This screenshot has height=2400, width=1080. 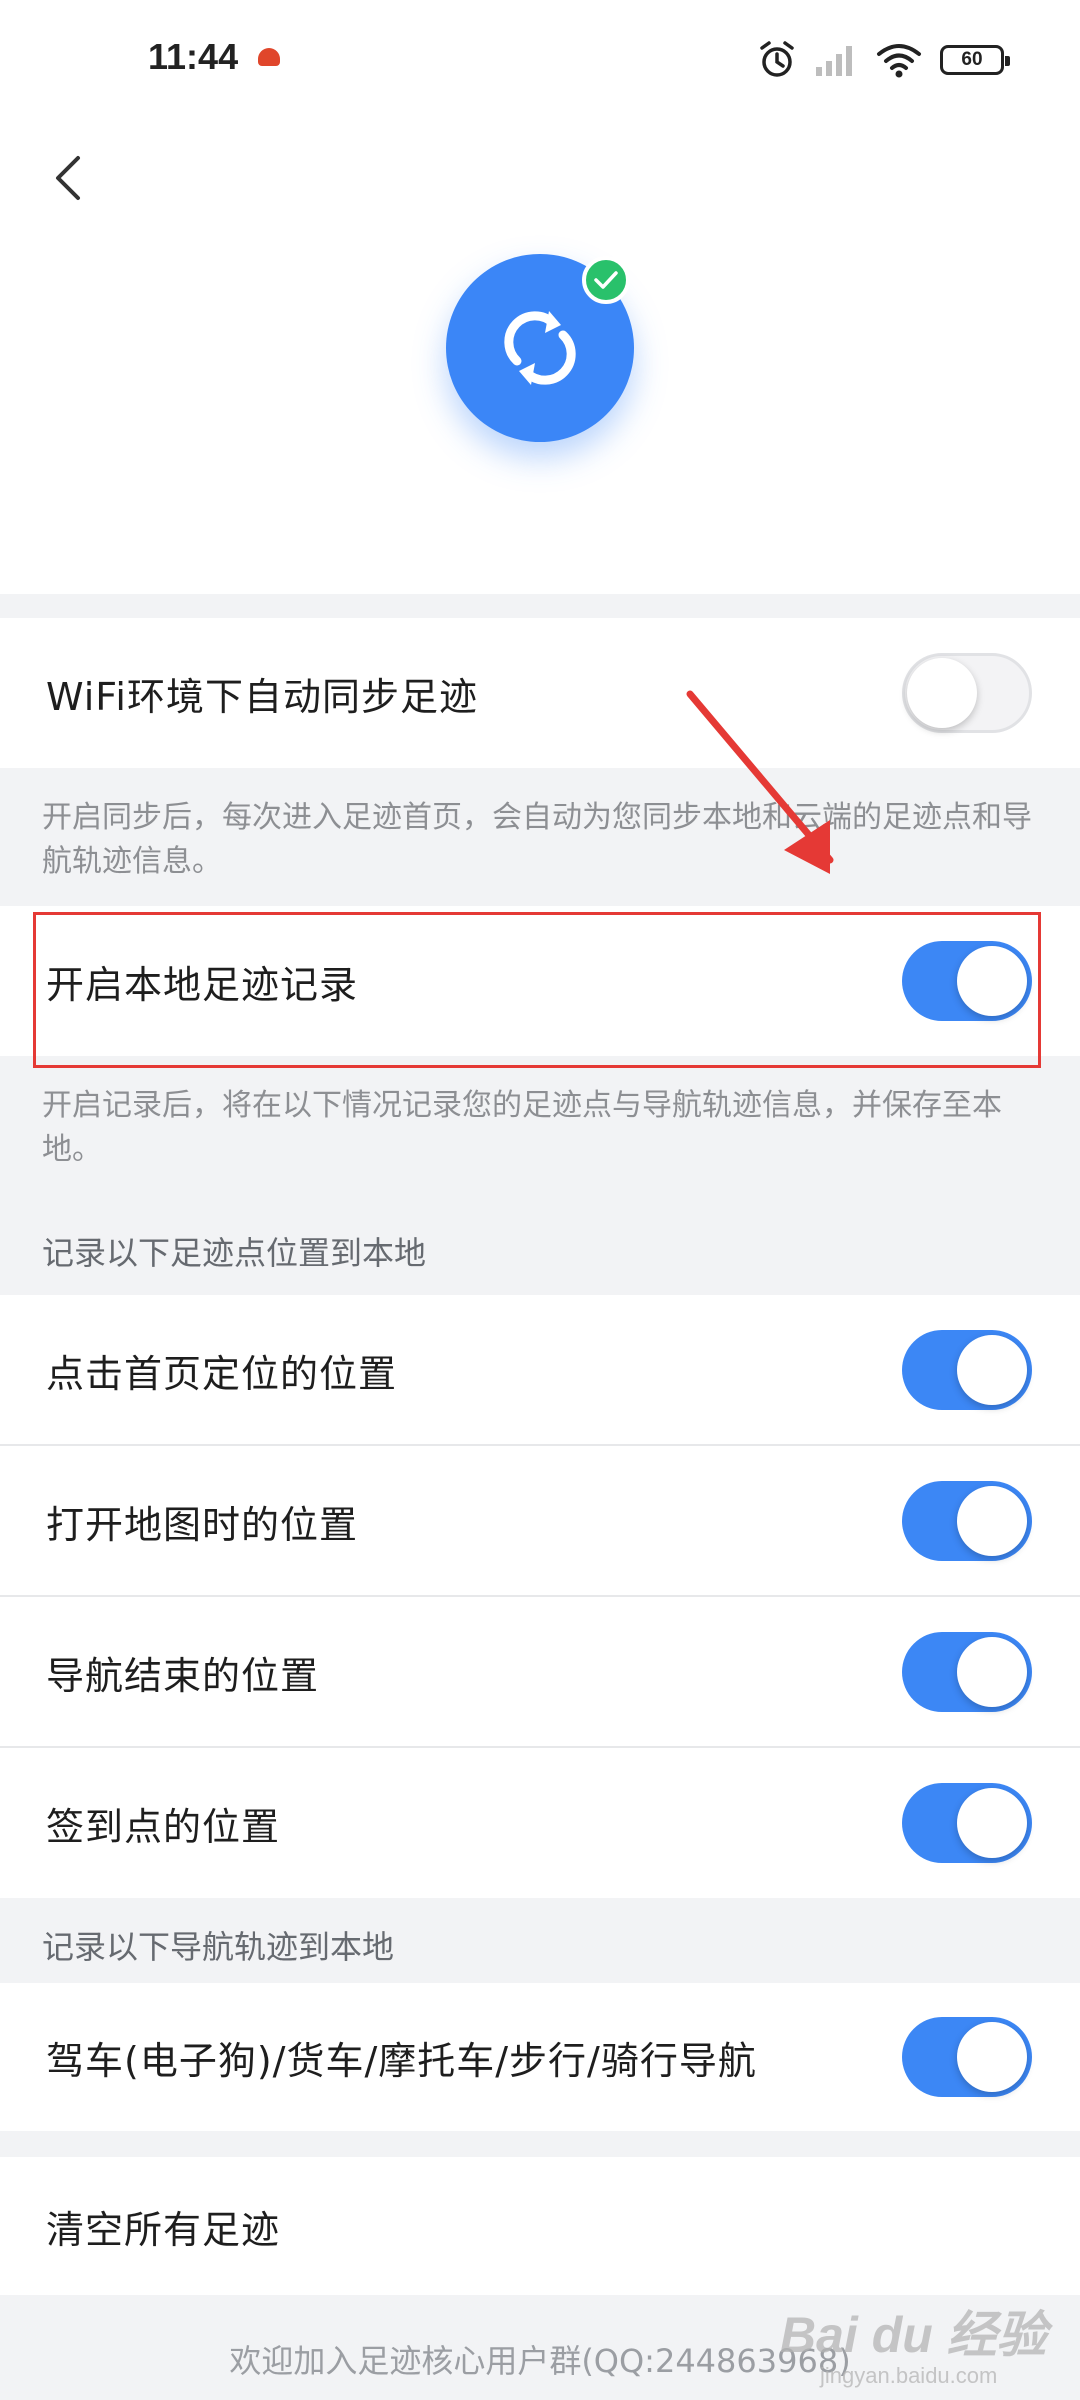 What do you see at coordinates (234, 1253) in the screenshot?
I see `points-section-title: 记录以下足迹点位置到本地` at bounding box center [234, 1253].